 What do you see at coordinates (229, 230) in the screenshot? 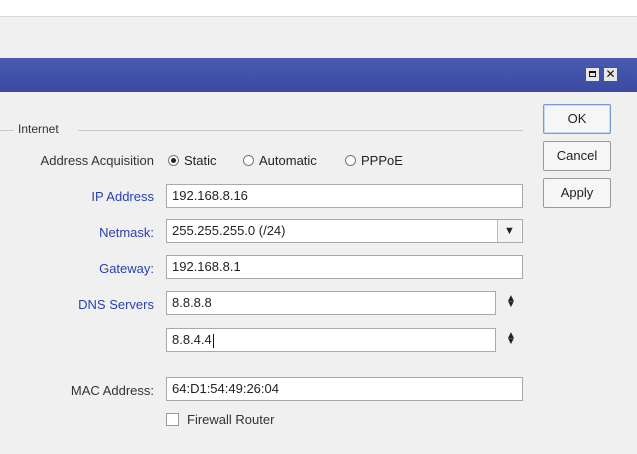
I see `netmask-value: 255.255.255.0 (/24)` at bounding box center [229, 230].